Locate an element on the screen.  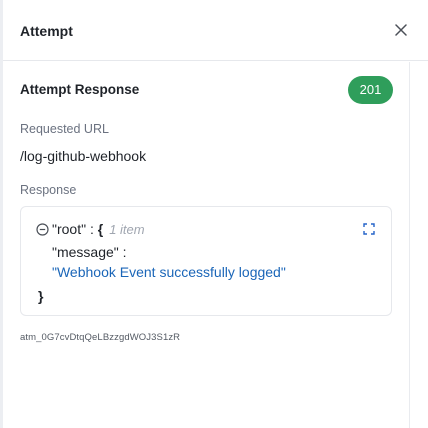
panel-title: Attempt is located at coordinates (46, 31).